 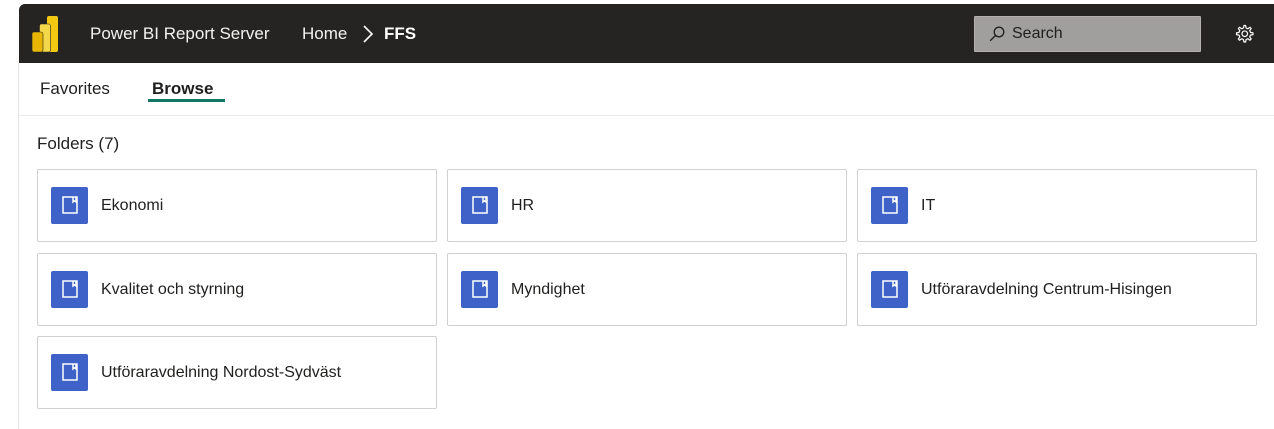 I want to click on tab-browse: Browse, so click(x=182, y=89).